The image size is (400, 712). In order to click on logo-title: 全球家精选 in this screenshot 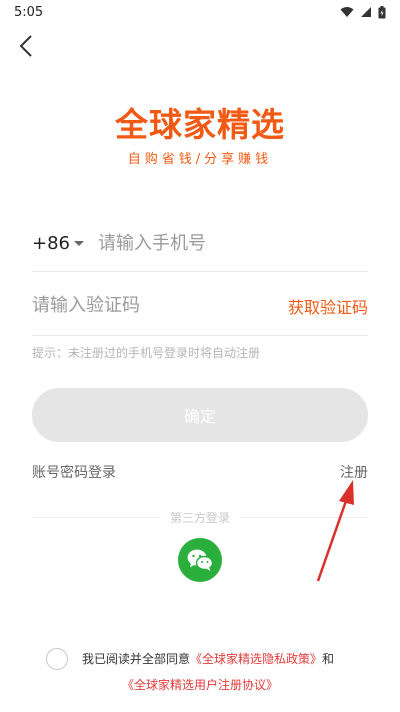, I will do `click(200, 124)`.